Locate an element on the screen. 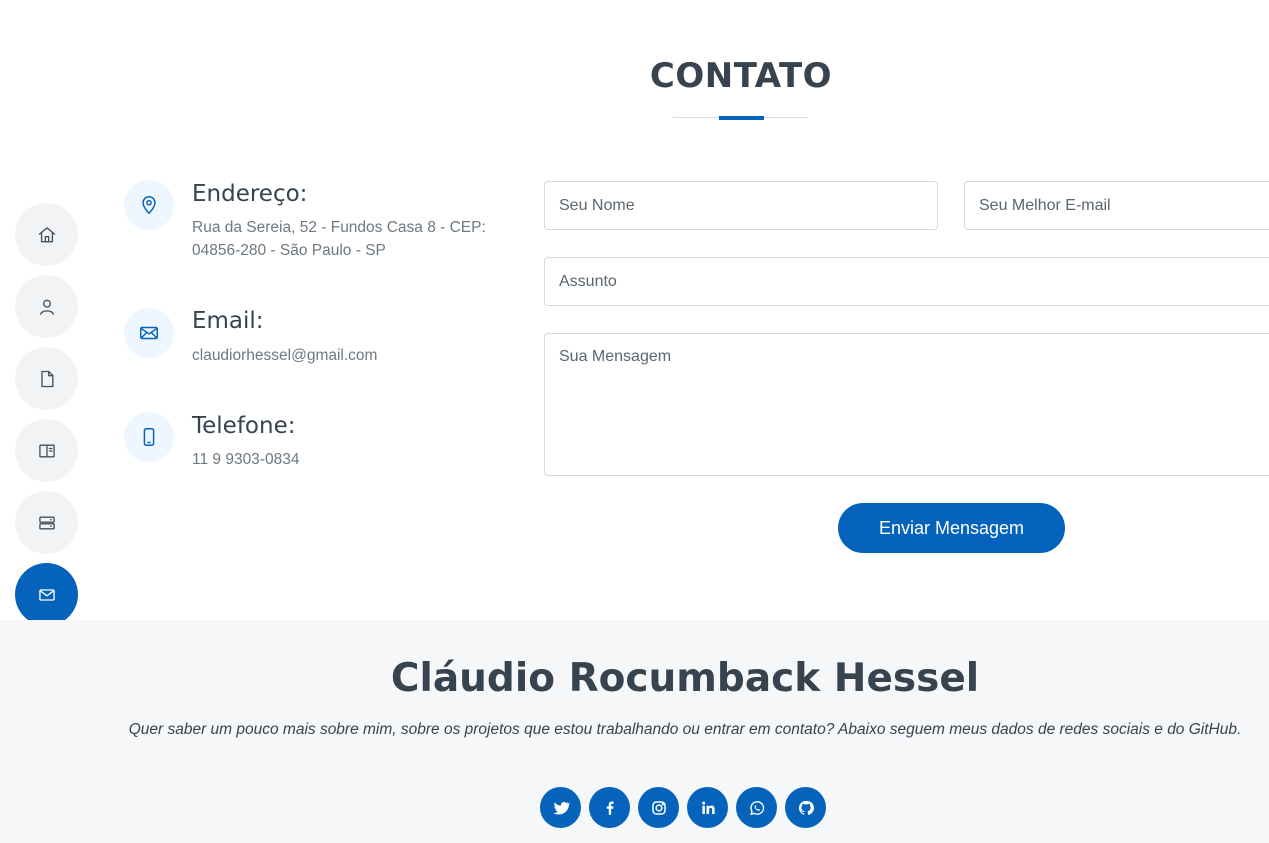  message-textarea is located at coordinates (906, 404).